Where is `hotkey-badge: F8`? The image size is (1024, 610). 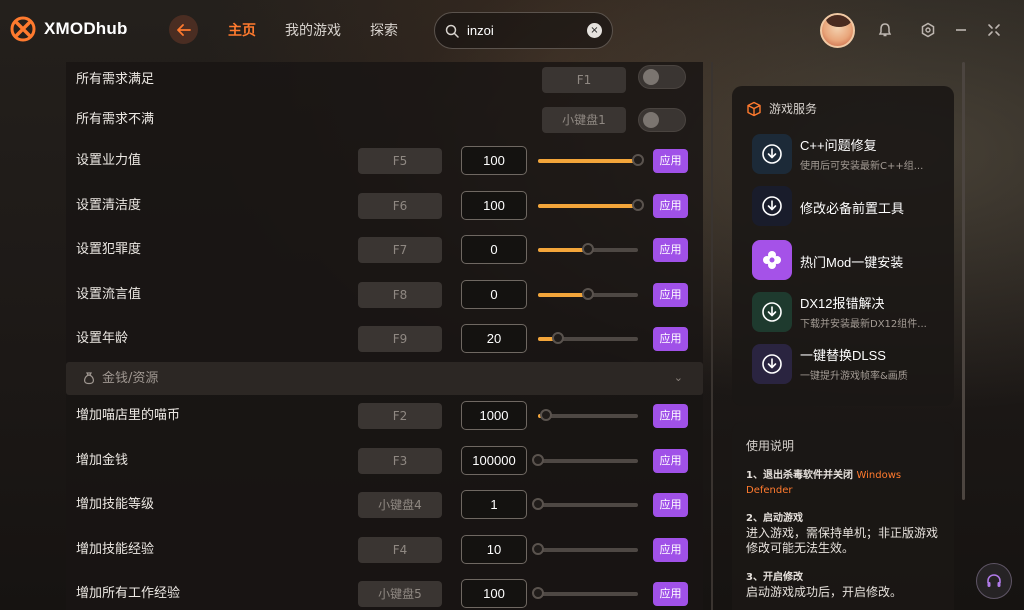 hotkey-badge: F8 is located at coordinates (400, 294).